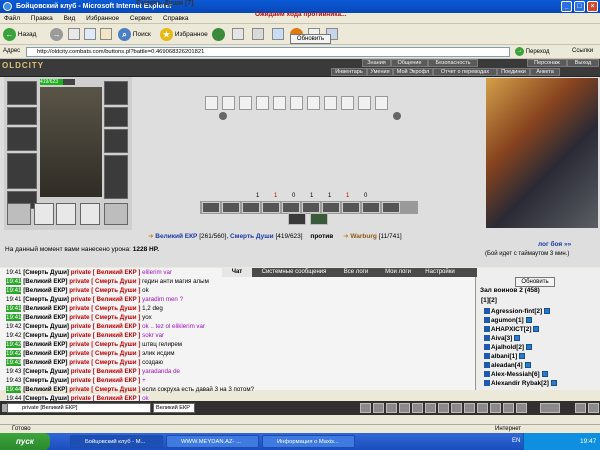  Describe the element at coordinates (482, 408) in the screenshot. I see `chat-tool-10-icon` at that location.